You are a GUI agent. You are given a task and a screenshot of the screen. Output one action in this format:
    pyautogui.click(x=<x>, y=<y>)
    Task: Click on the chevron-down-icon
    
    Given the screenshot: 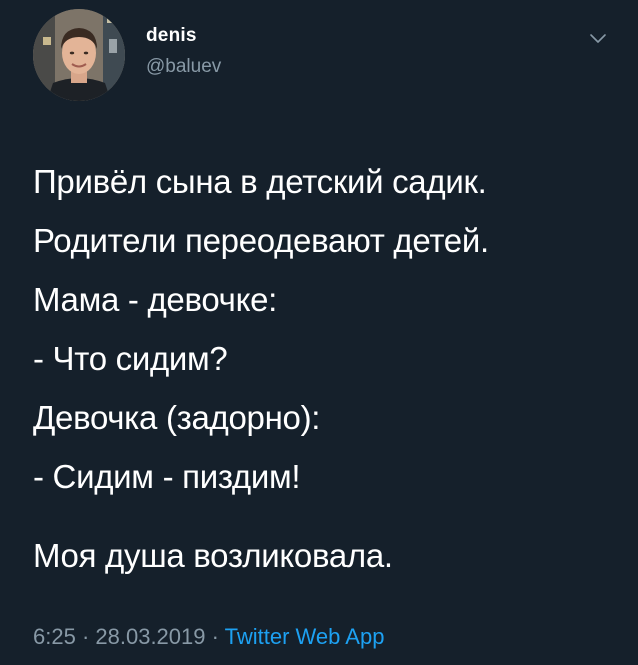 What is the action you would take?
    pyautogui.click(x=598, y=38)
    